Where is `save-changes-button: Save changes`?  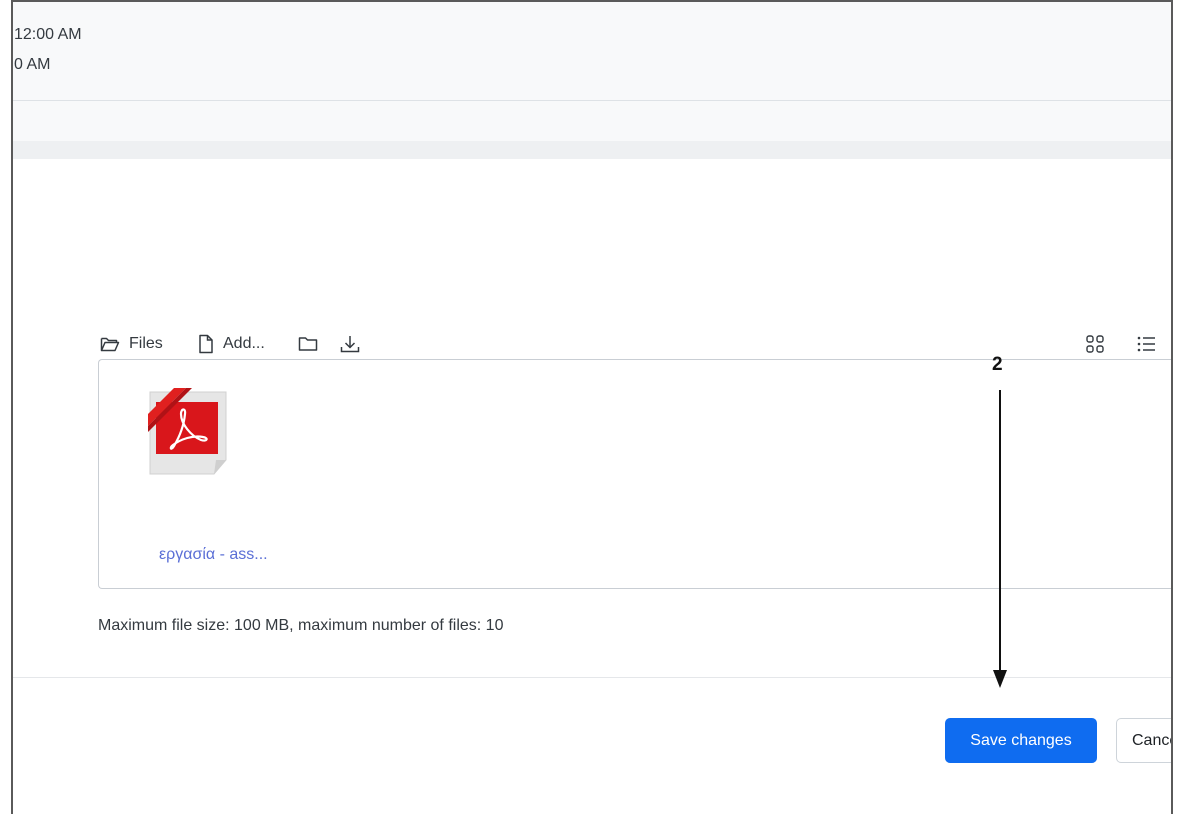 save-changes-button: Save changes is located at coordinates (1021, 740).